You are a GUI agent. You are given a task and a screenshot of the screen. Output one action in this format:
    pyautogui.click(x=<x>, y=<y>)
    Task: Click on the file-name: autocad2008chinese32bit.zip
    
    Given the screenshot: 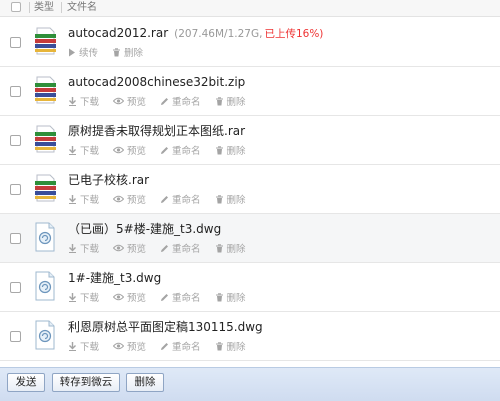 What is the action you would take?
    pyautogui.click(x=156, y=82)
    